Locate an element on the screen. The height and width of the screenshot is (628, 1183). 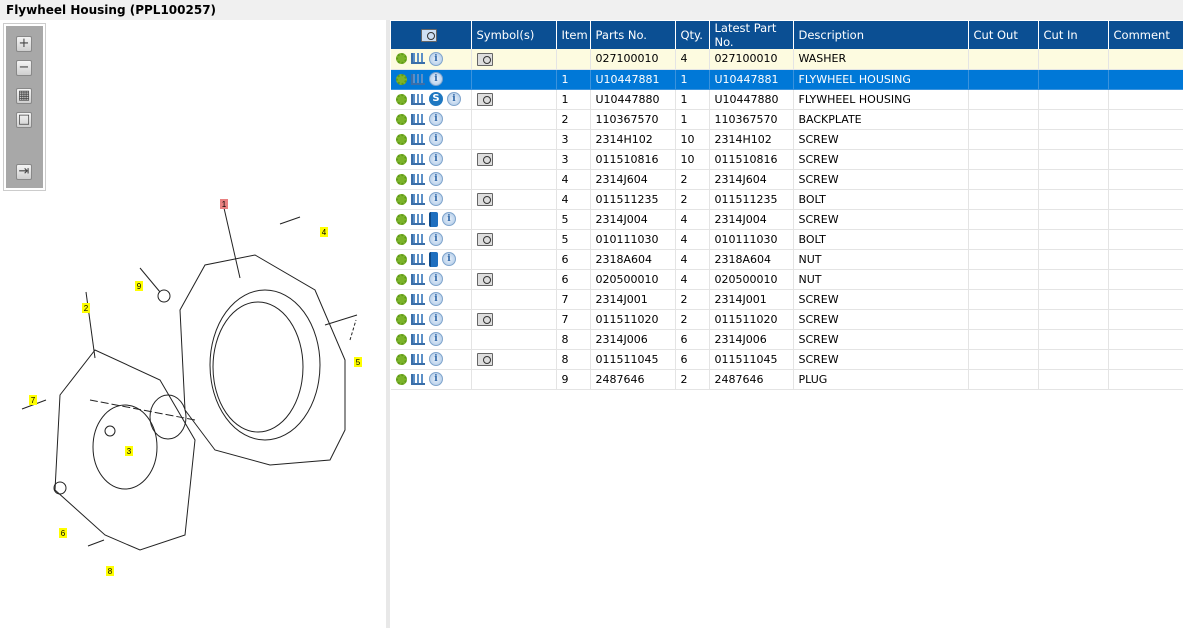
table-row: i 7 011511020 2 011511020 SCREW is located at coordinates (787, 319).